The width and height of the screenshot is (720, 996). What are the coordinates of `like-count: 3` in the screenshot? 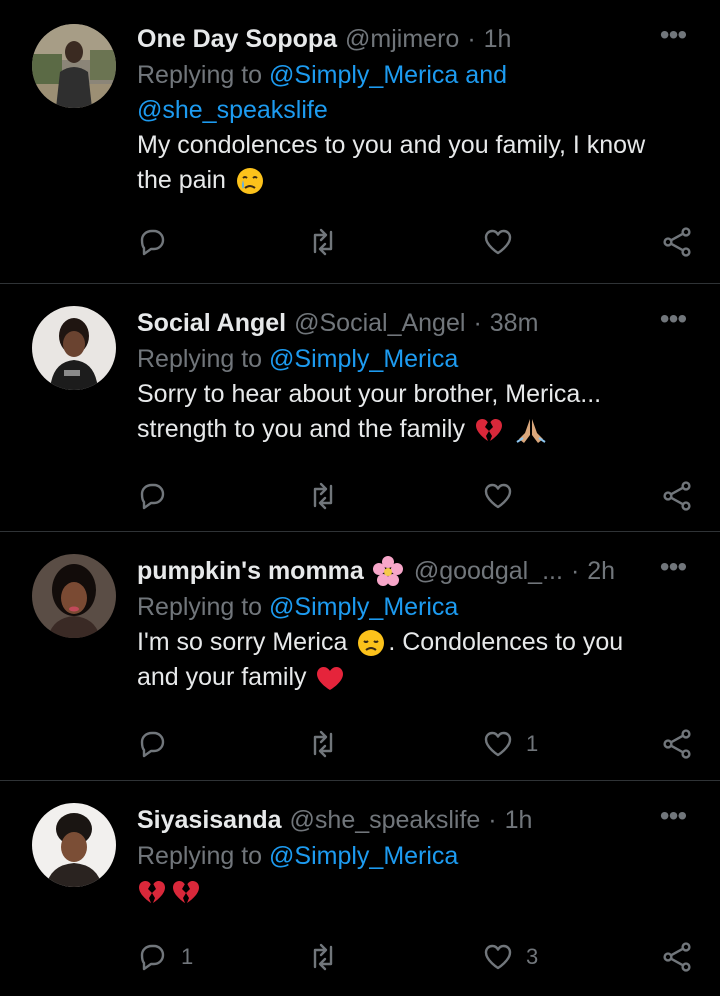 It's located at (532, 956).